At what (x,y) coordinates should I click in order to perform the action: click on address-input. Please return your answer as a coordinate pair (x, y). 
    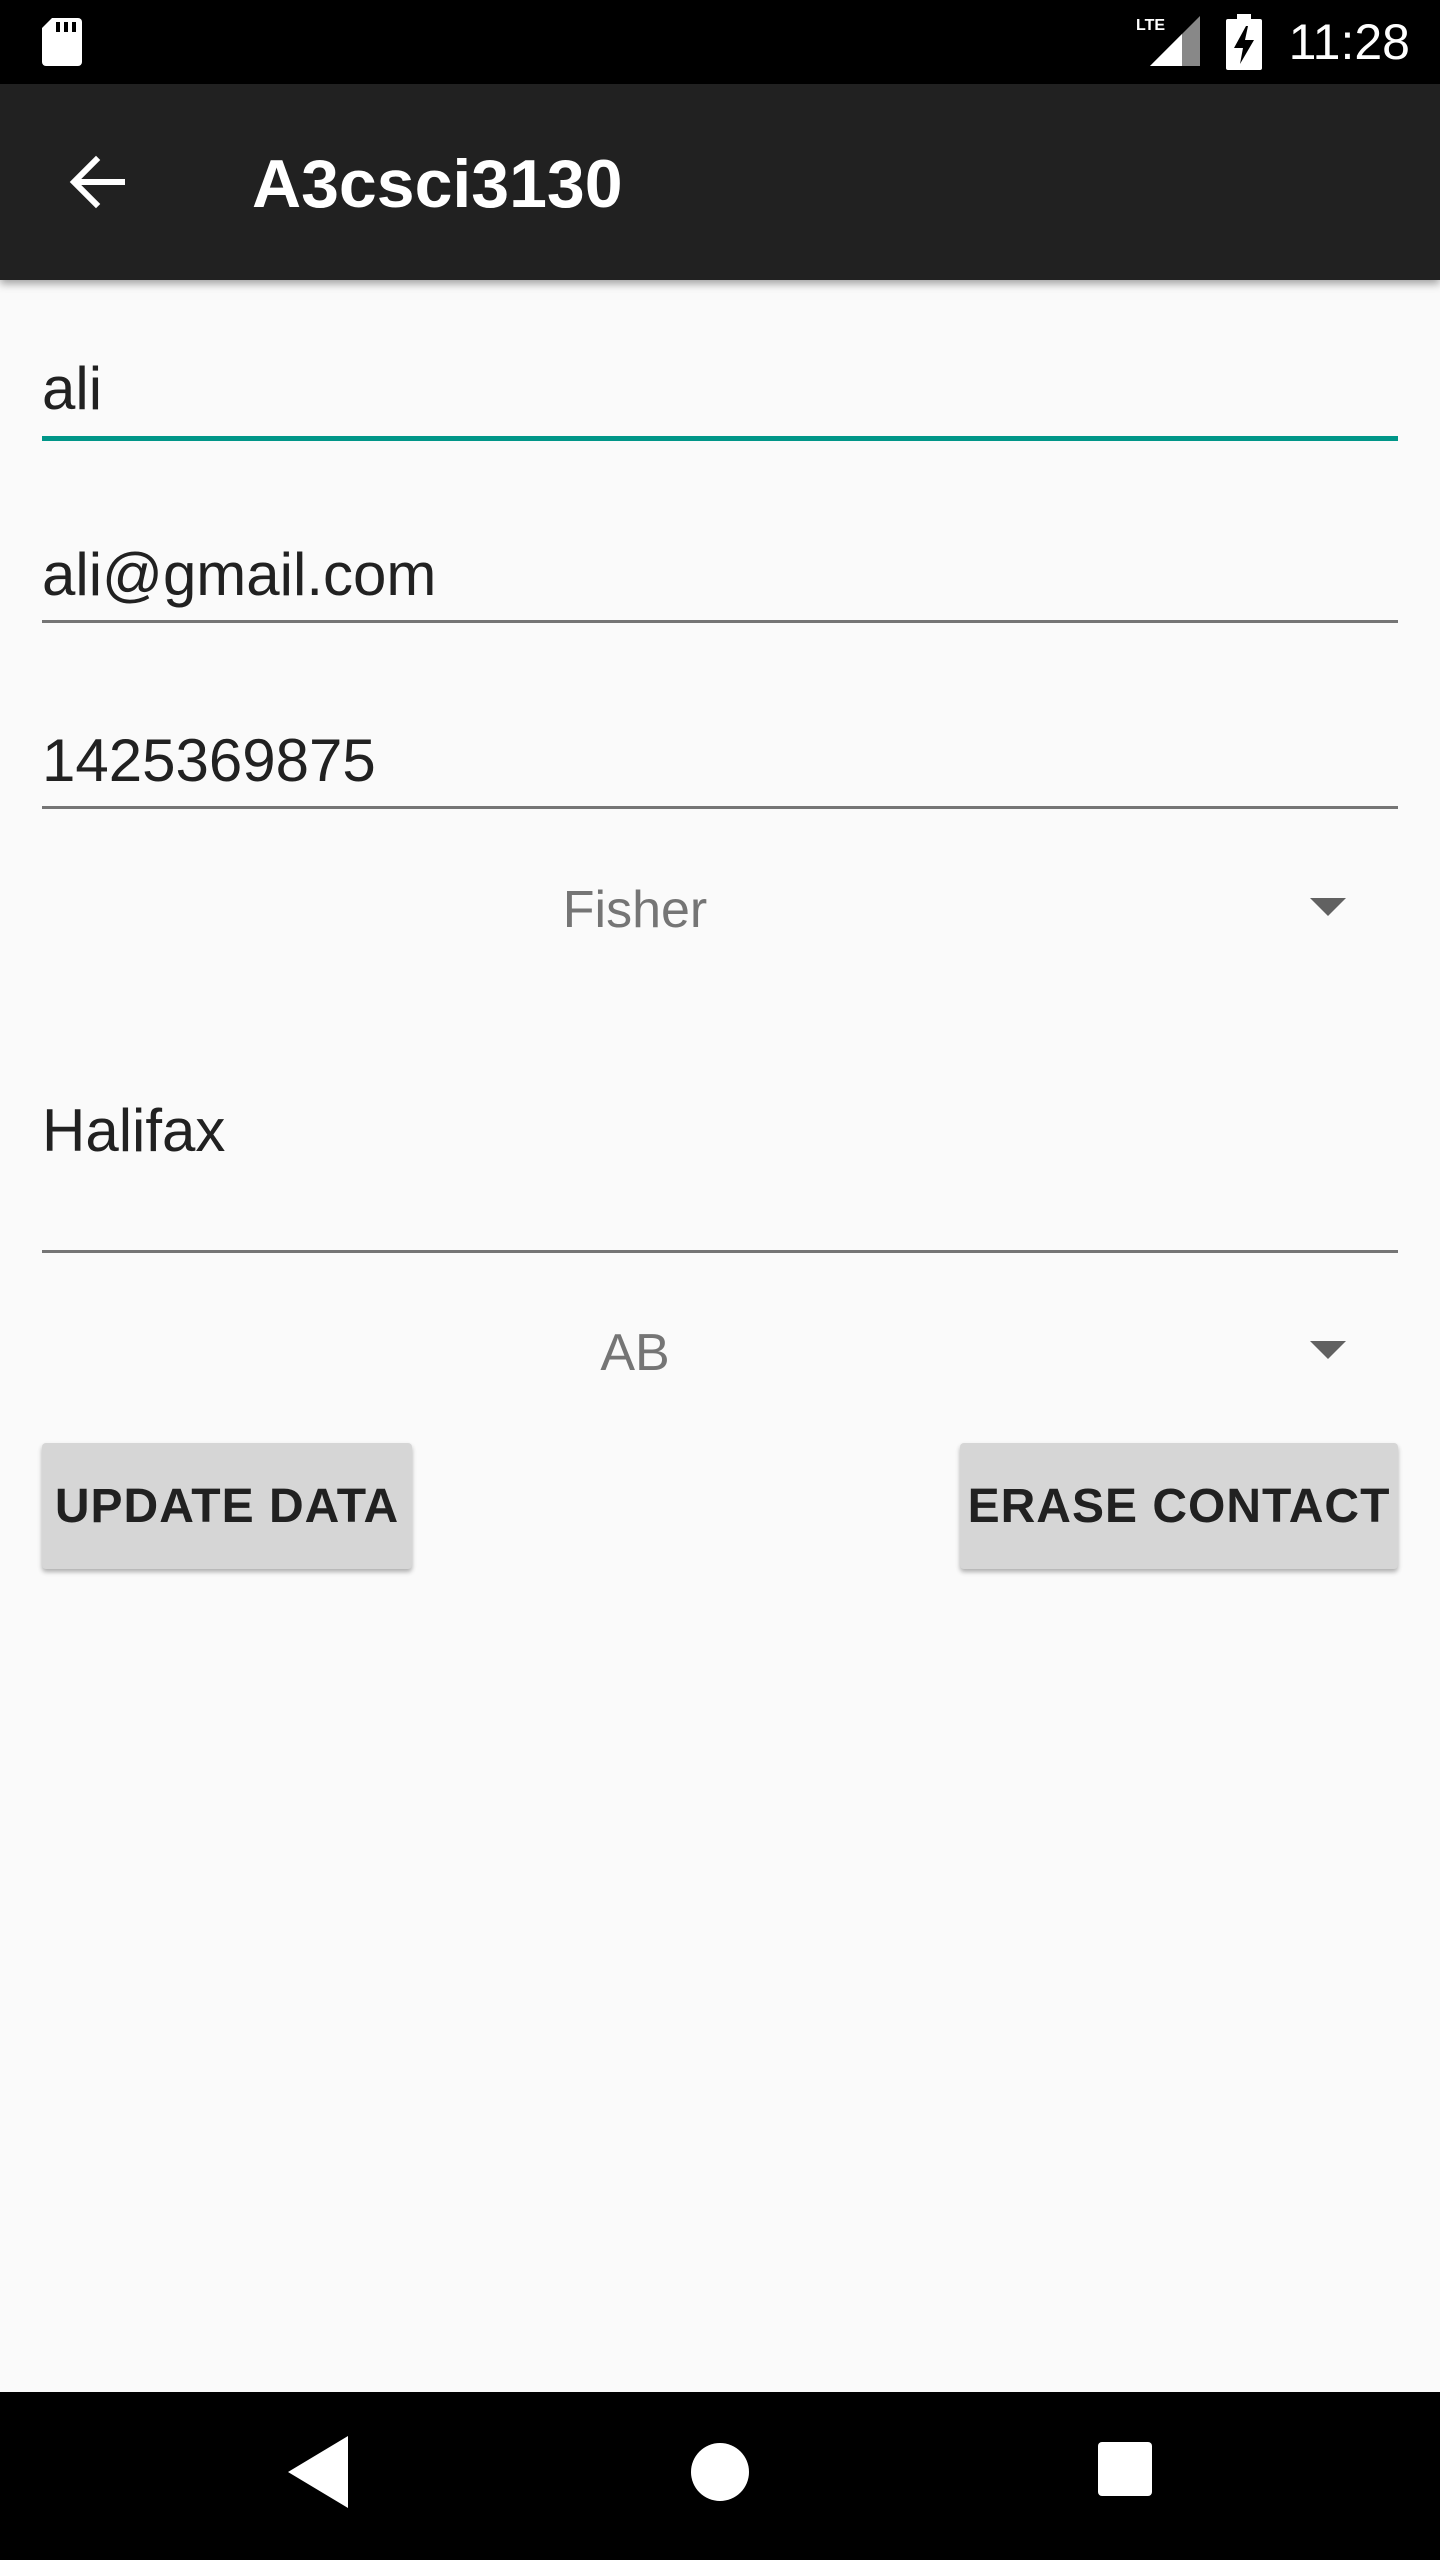
    Looking at the image, I should click on (720, 1130).